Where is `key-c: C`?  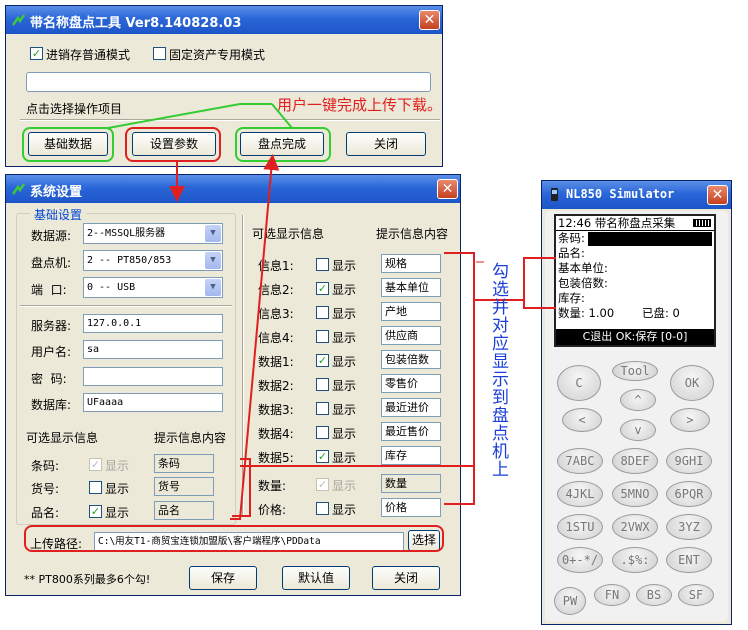 key-c: C is located at coordinates (579, 383).